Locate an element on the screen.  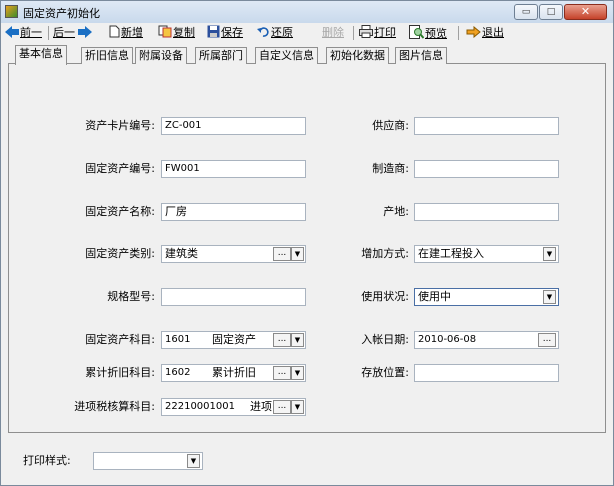
window-title: 固定资产初始化 is located at coordinates (61, 13).